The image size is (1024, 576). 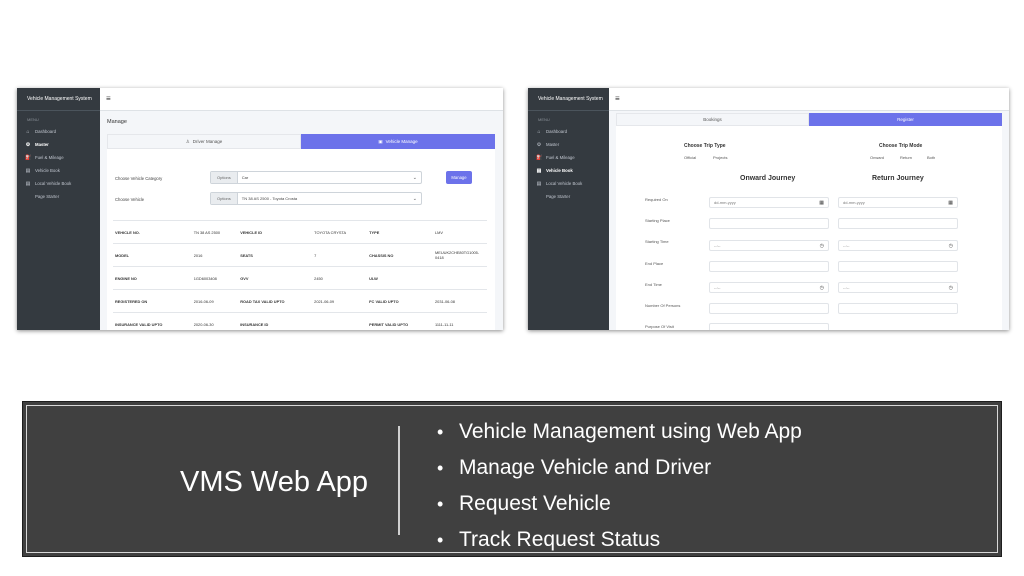 I want to click on list-item: • Vehicle Management using Web App, so click(x=619, y=432).